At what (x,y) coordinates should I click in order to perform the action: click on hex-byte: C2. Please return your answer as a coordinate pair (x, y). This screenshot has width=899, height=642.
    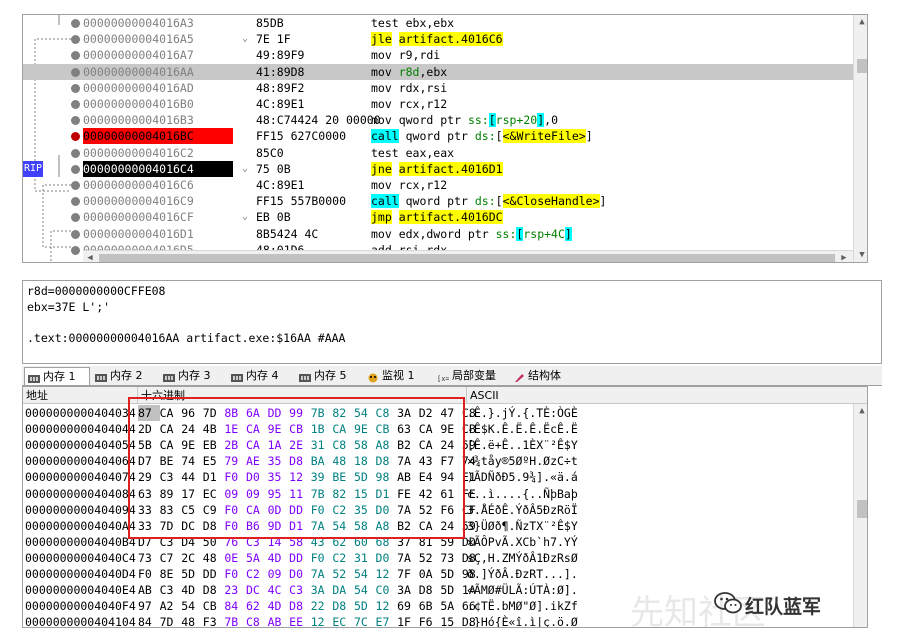
    Looking at the image, I should click on (343, 558).